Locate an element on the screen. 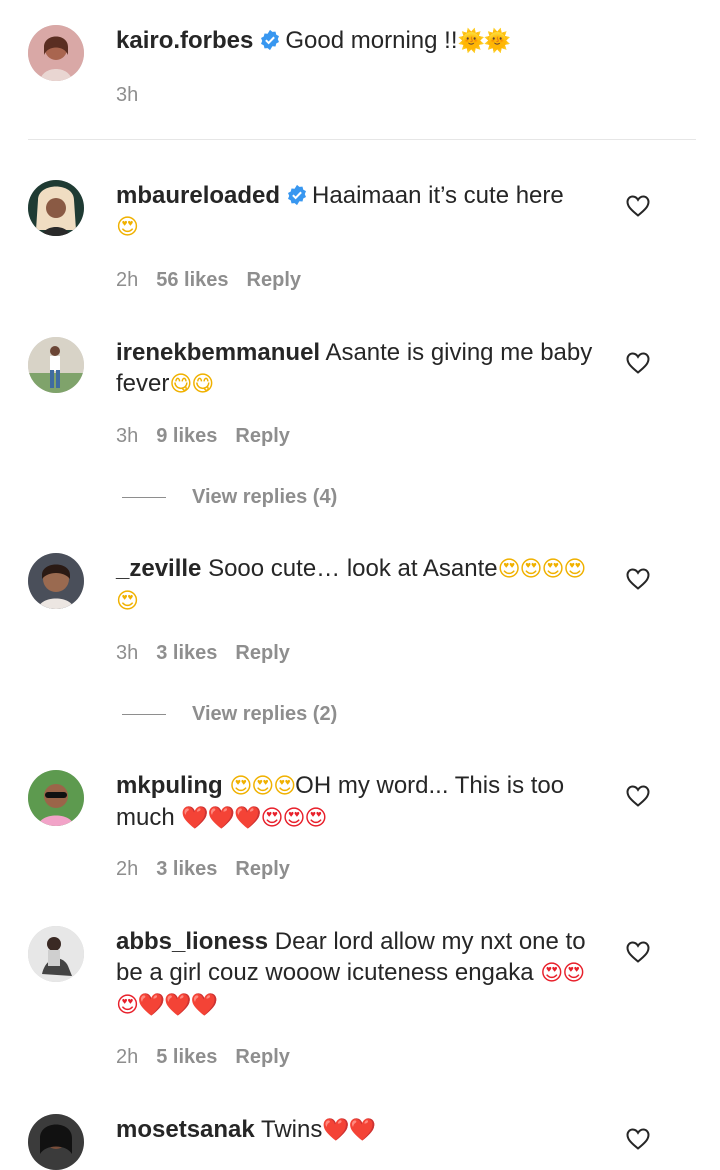  comment-body: mbaureloaded Haaimaan it’s cute here 😍 is located at coordinates (361, 211).